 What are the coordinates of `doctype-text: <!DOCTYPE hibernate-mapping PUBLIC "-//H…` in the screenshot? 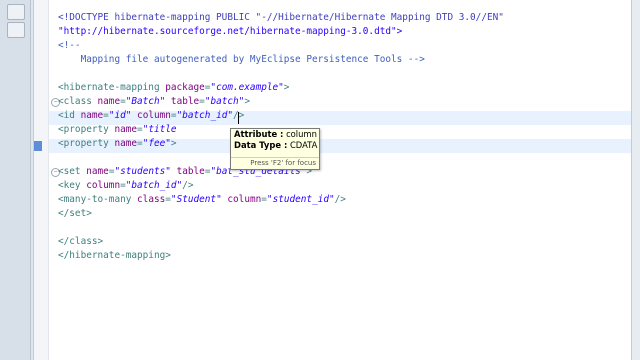 It's located at (281, 17).